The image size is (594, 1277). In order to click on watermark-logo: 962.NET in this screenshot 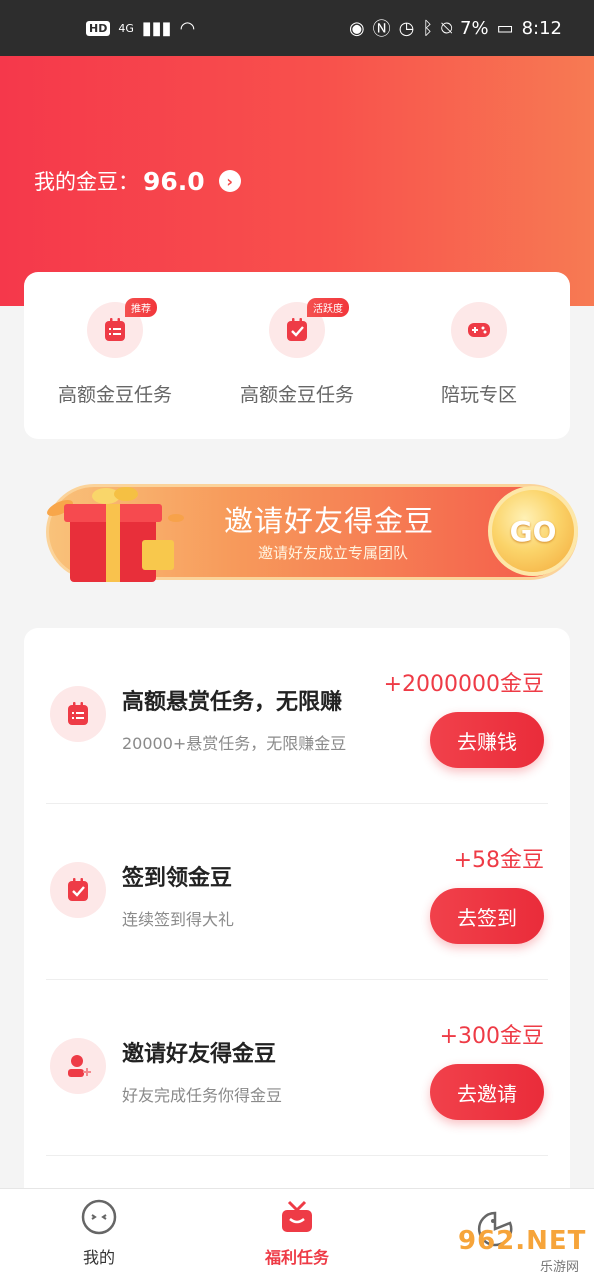, I will do `click(522, 1241)`.